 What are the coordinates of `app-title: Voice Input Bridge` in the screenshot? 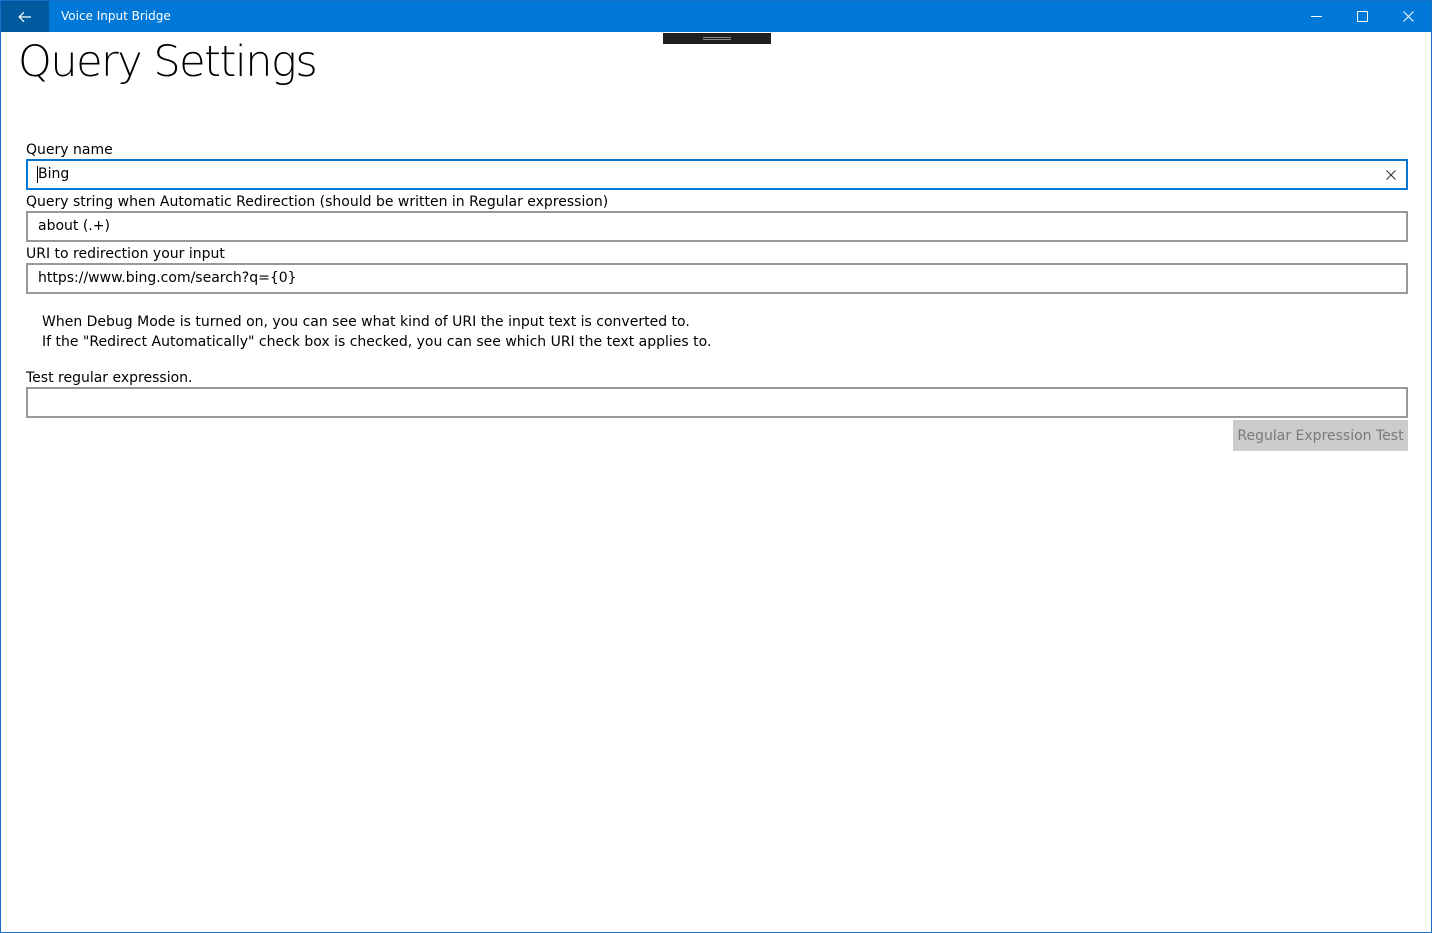 It's located at (116, 16).